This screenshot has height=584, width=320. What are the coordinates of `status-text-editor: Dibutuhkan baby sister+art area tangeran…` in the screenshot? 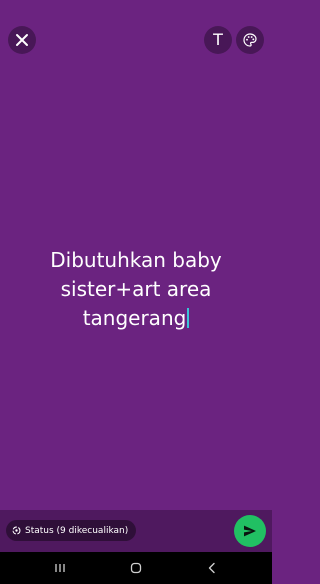 It's located at (136, 289).